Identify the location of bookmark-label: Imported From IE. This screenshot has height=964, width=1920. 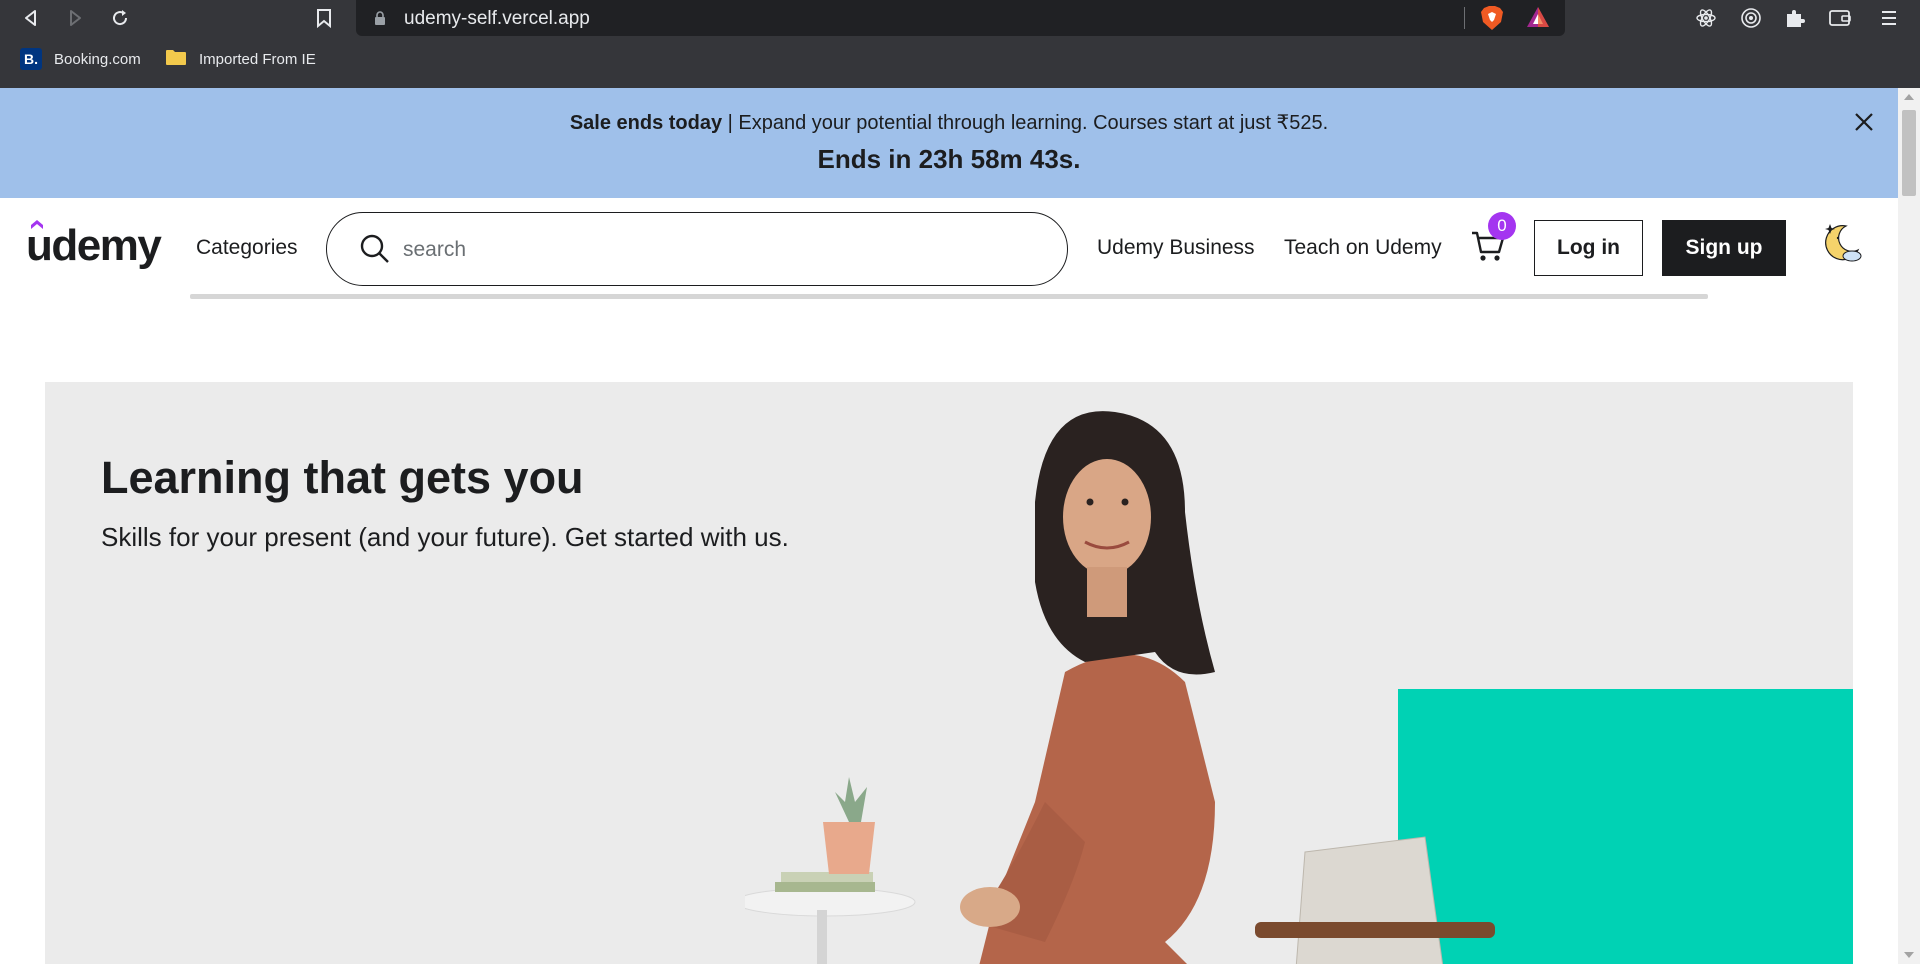
(257, 59).